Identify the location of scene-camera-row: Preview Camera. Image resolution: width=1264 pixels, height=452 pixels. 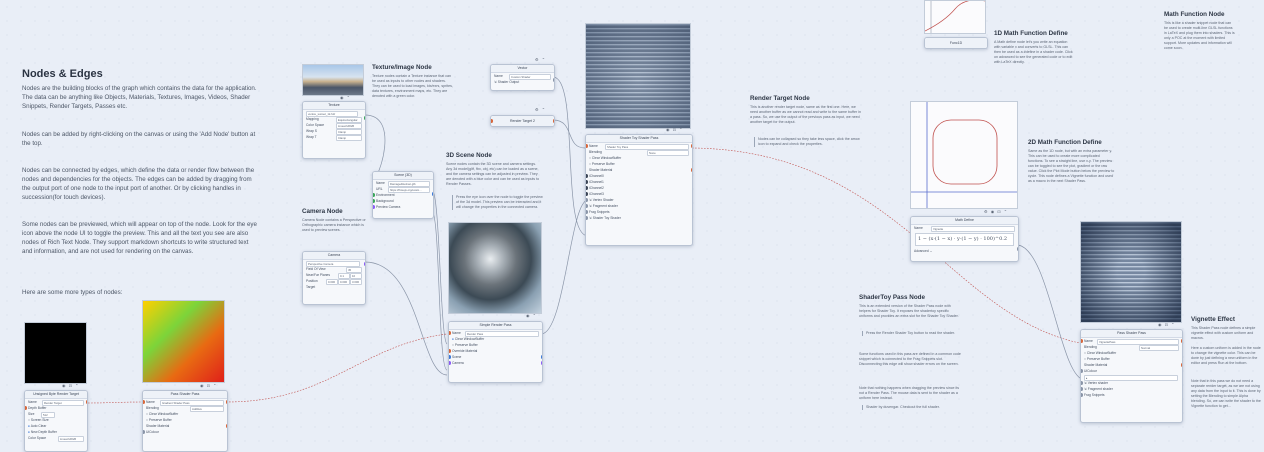
(403, 207).